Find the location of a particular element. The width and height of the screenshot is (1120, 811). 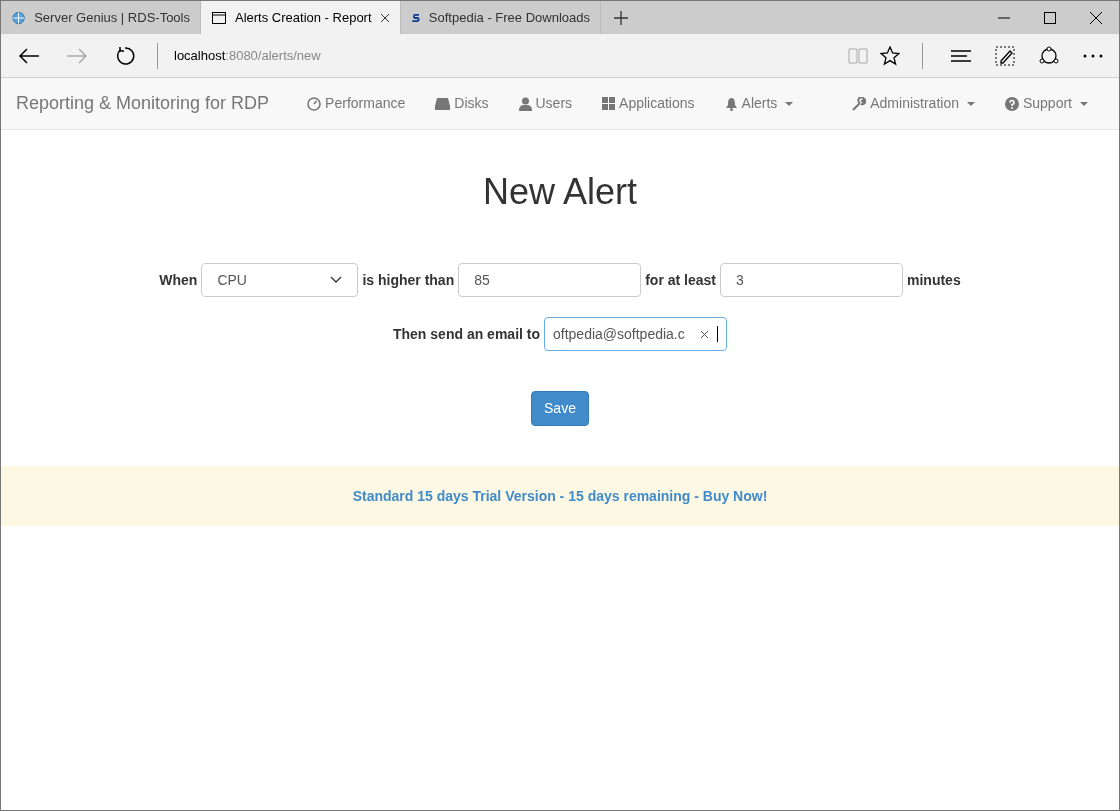

threshold-input: 85 is located at coordinates (550, 280).